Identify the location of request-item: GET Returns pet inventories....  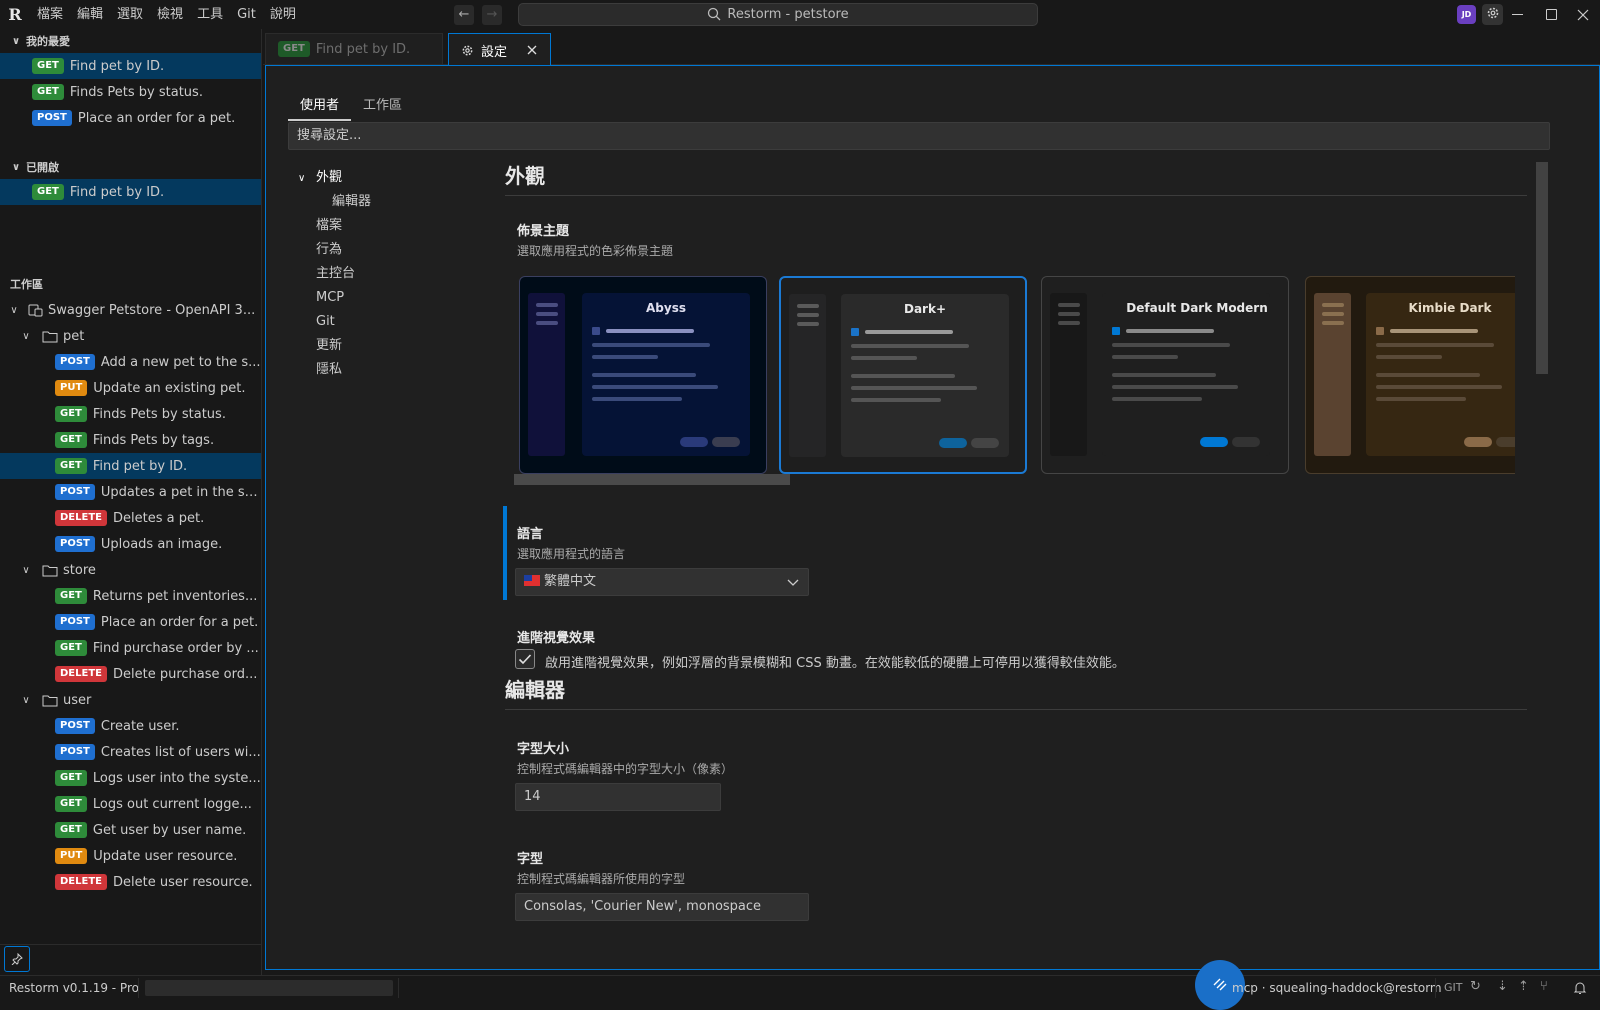
(130, 596).